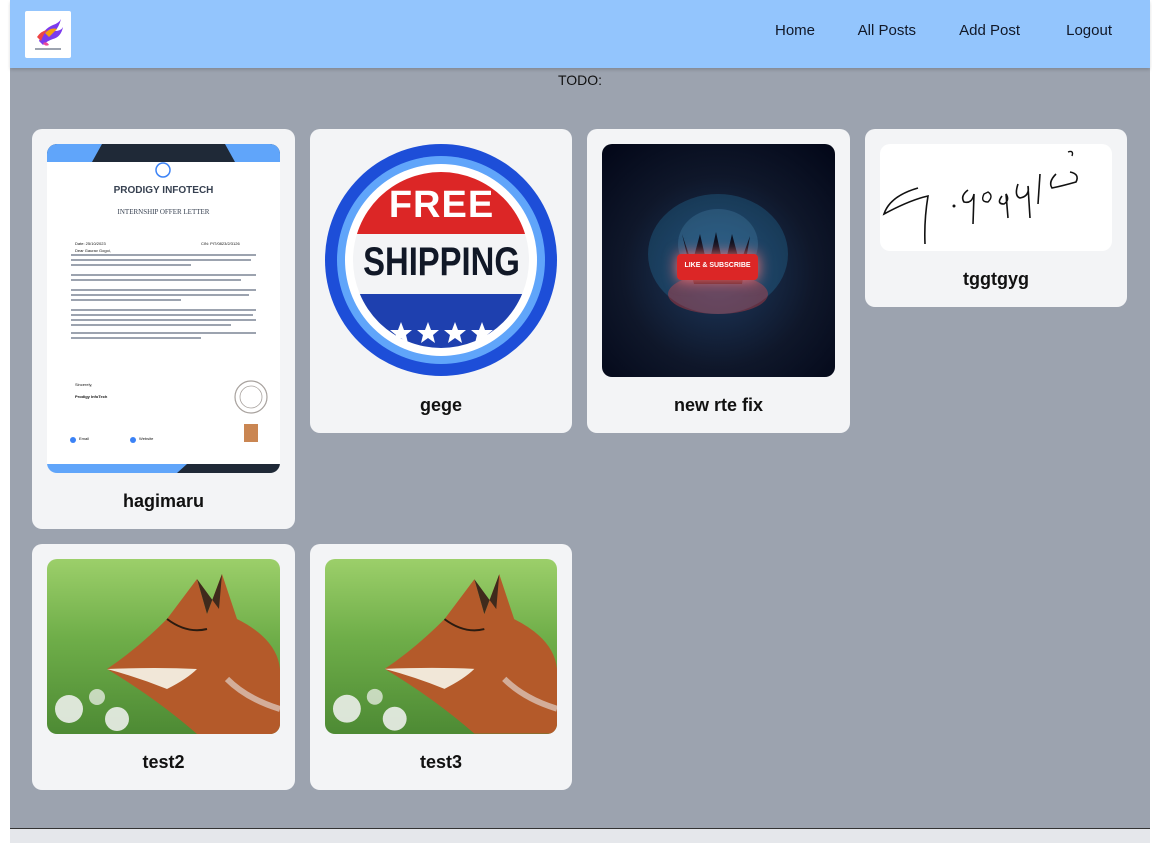  What do you see at coordinates (163, 762) in the screenshot?
I see `post-title: test2` at bounding box center [163, 762].